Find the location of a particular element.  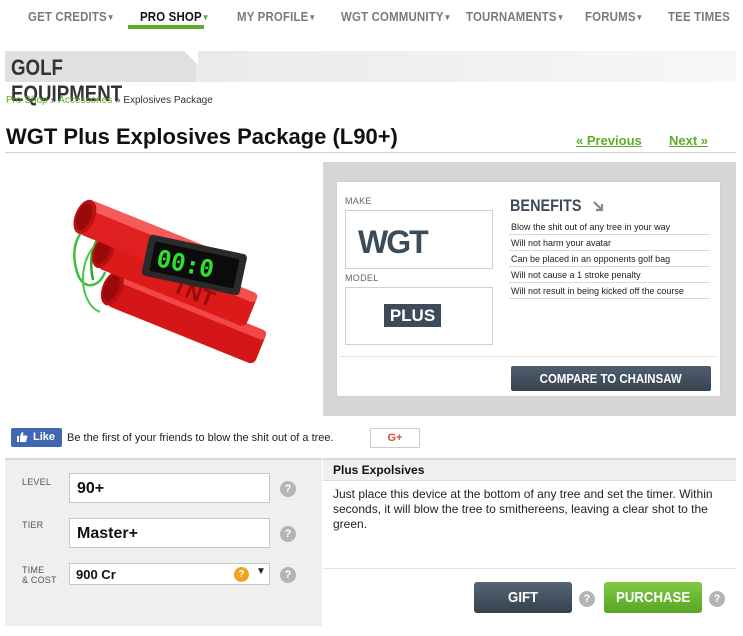

google-plus-button: G+ is located at coordinates (395, 438).